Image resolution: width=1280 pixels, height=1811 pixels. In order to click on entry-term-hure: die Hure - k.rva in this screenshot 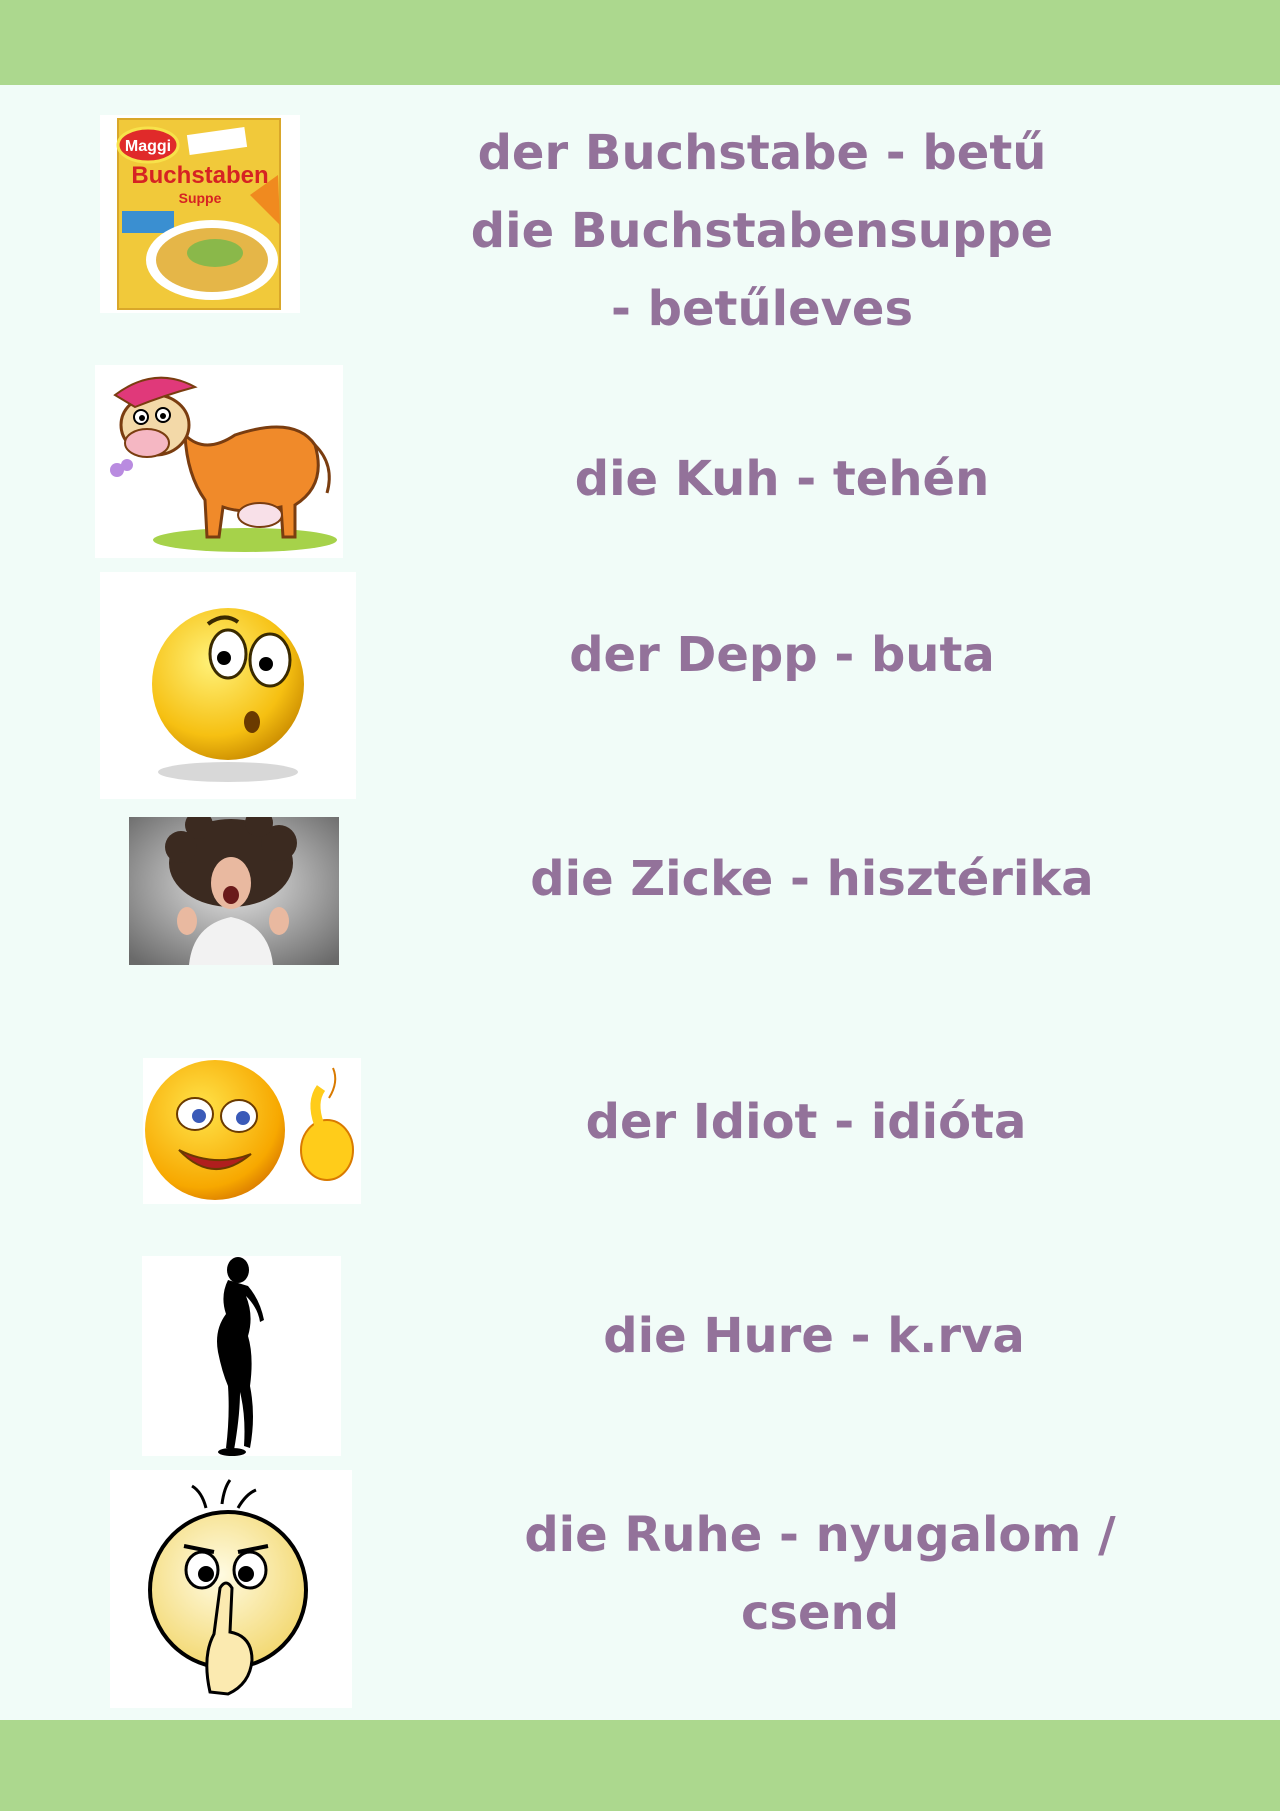, I will do `click(814, 1336)`.